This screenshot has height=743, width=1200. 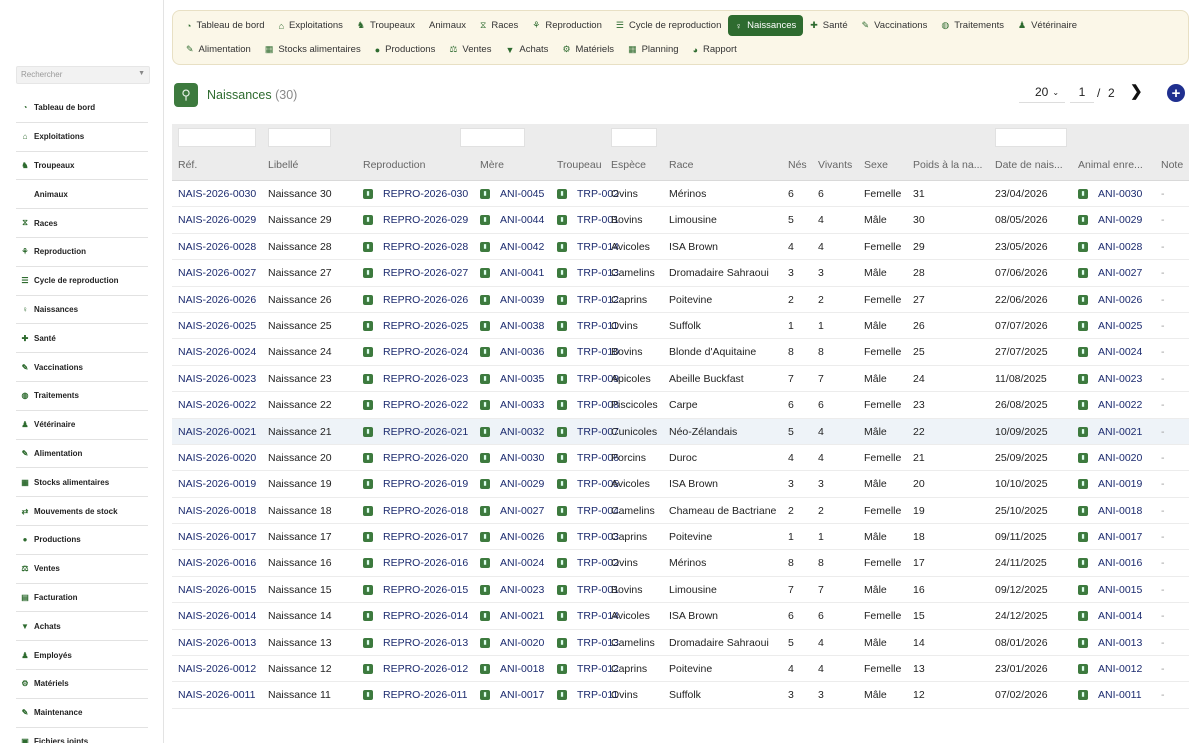 What do you see at coordinates (1031, 137) in the screenshot?
I see `filter-birthdate-input` at bounding box center [1031, 137].